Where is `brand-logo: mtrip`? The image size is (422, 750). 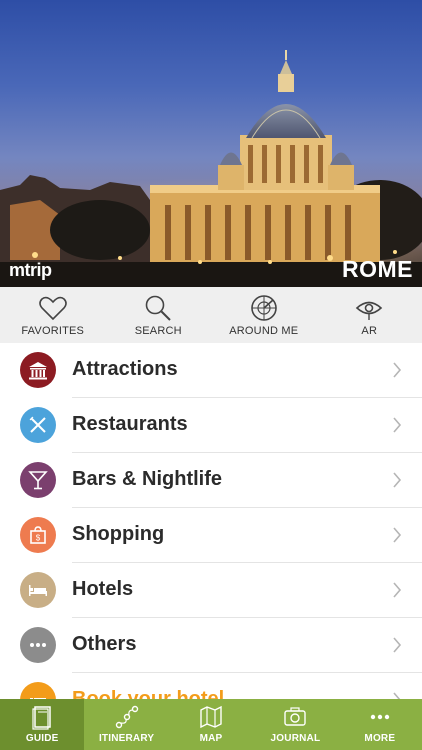
brand-logo: mtrip is located at coordinates (30, 270).